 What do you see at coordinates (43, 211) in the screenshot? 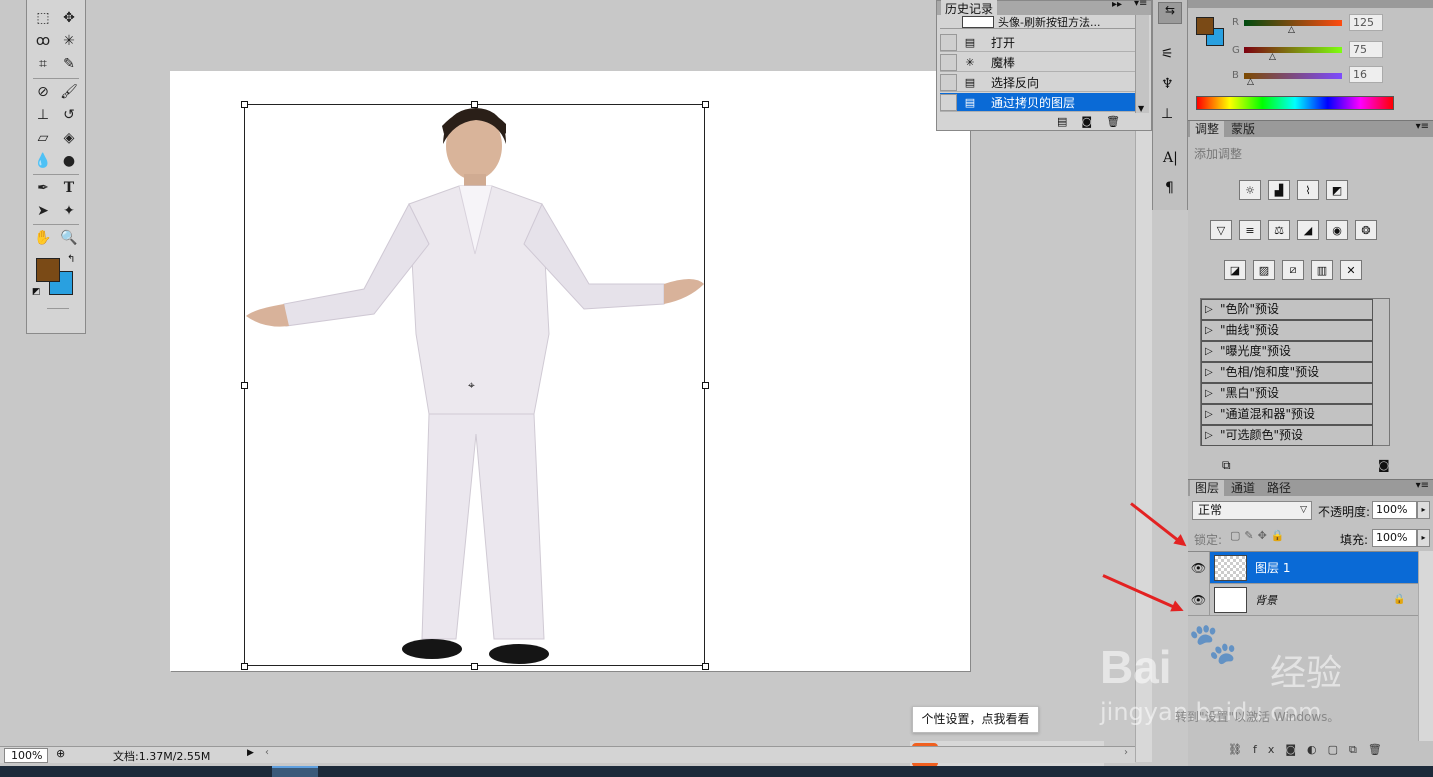
I see `path-select-icon: ➤` at bounding box center [43, 211].